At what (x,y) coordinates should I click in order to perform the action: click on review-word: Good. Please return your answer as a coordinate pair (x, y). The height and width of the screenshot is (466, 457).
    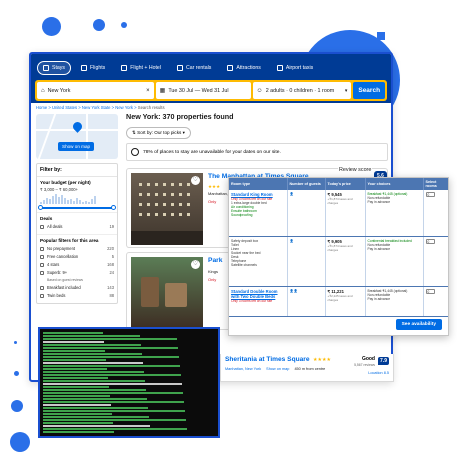
    Looking at the image, I should click on (368, 359).